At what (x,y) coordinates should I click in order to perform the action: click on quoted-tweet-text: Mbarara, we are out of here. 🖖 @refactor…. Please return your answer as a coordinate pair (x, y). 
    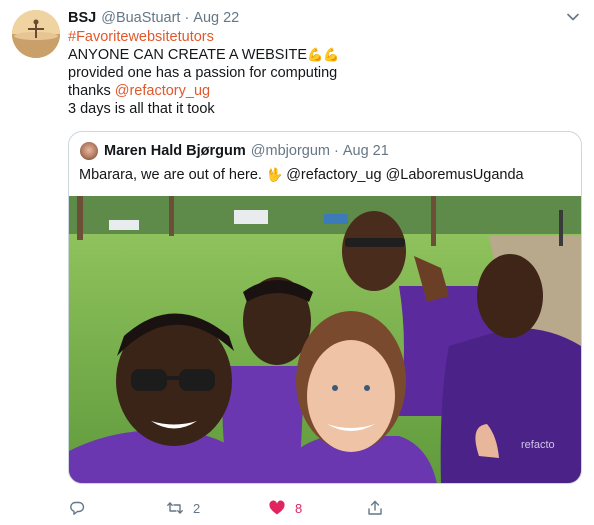
    Looking at the image, I should click on (301, 175).